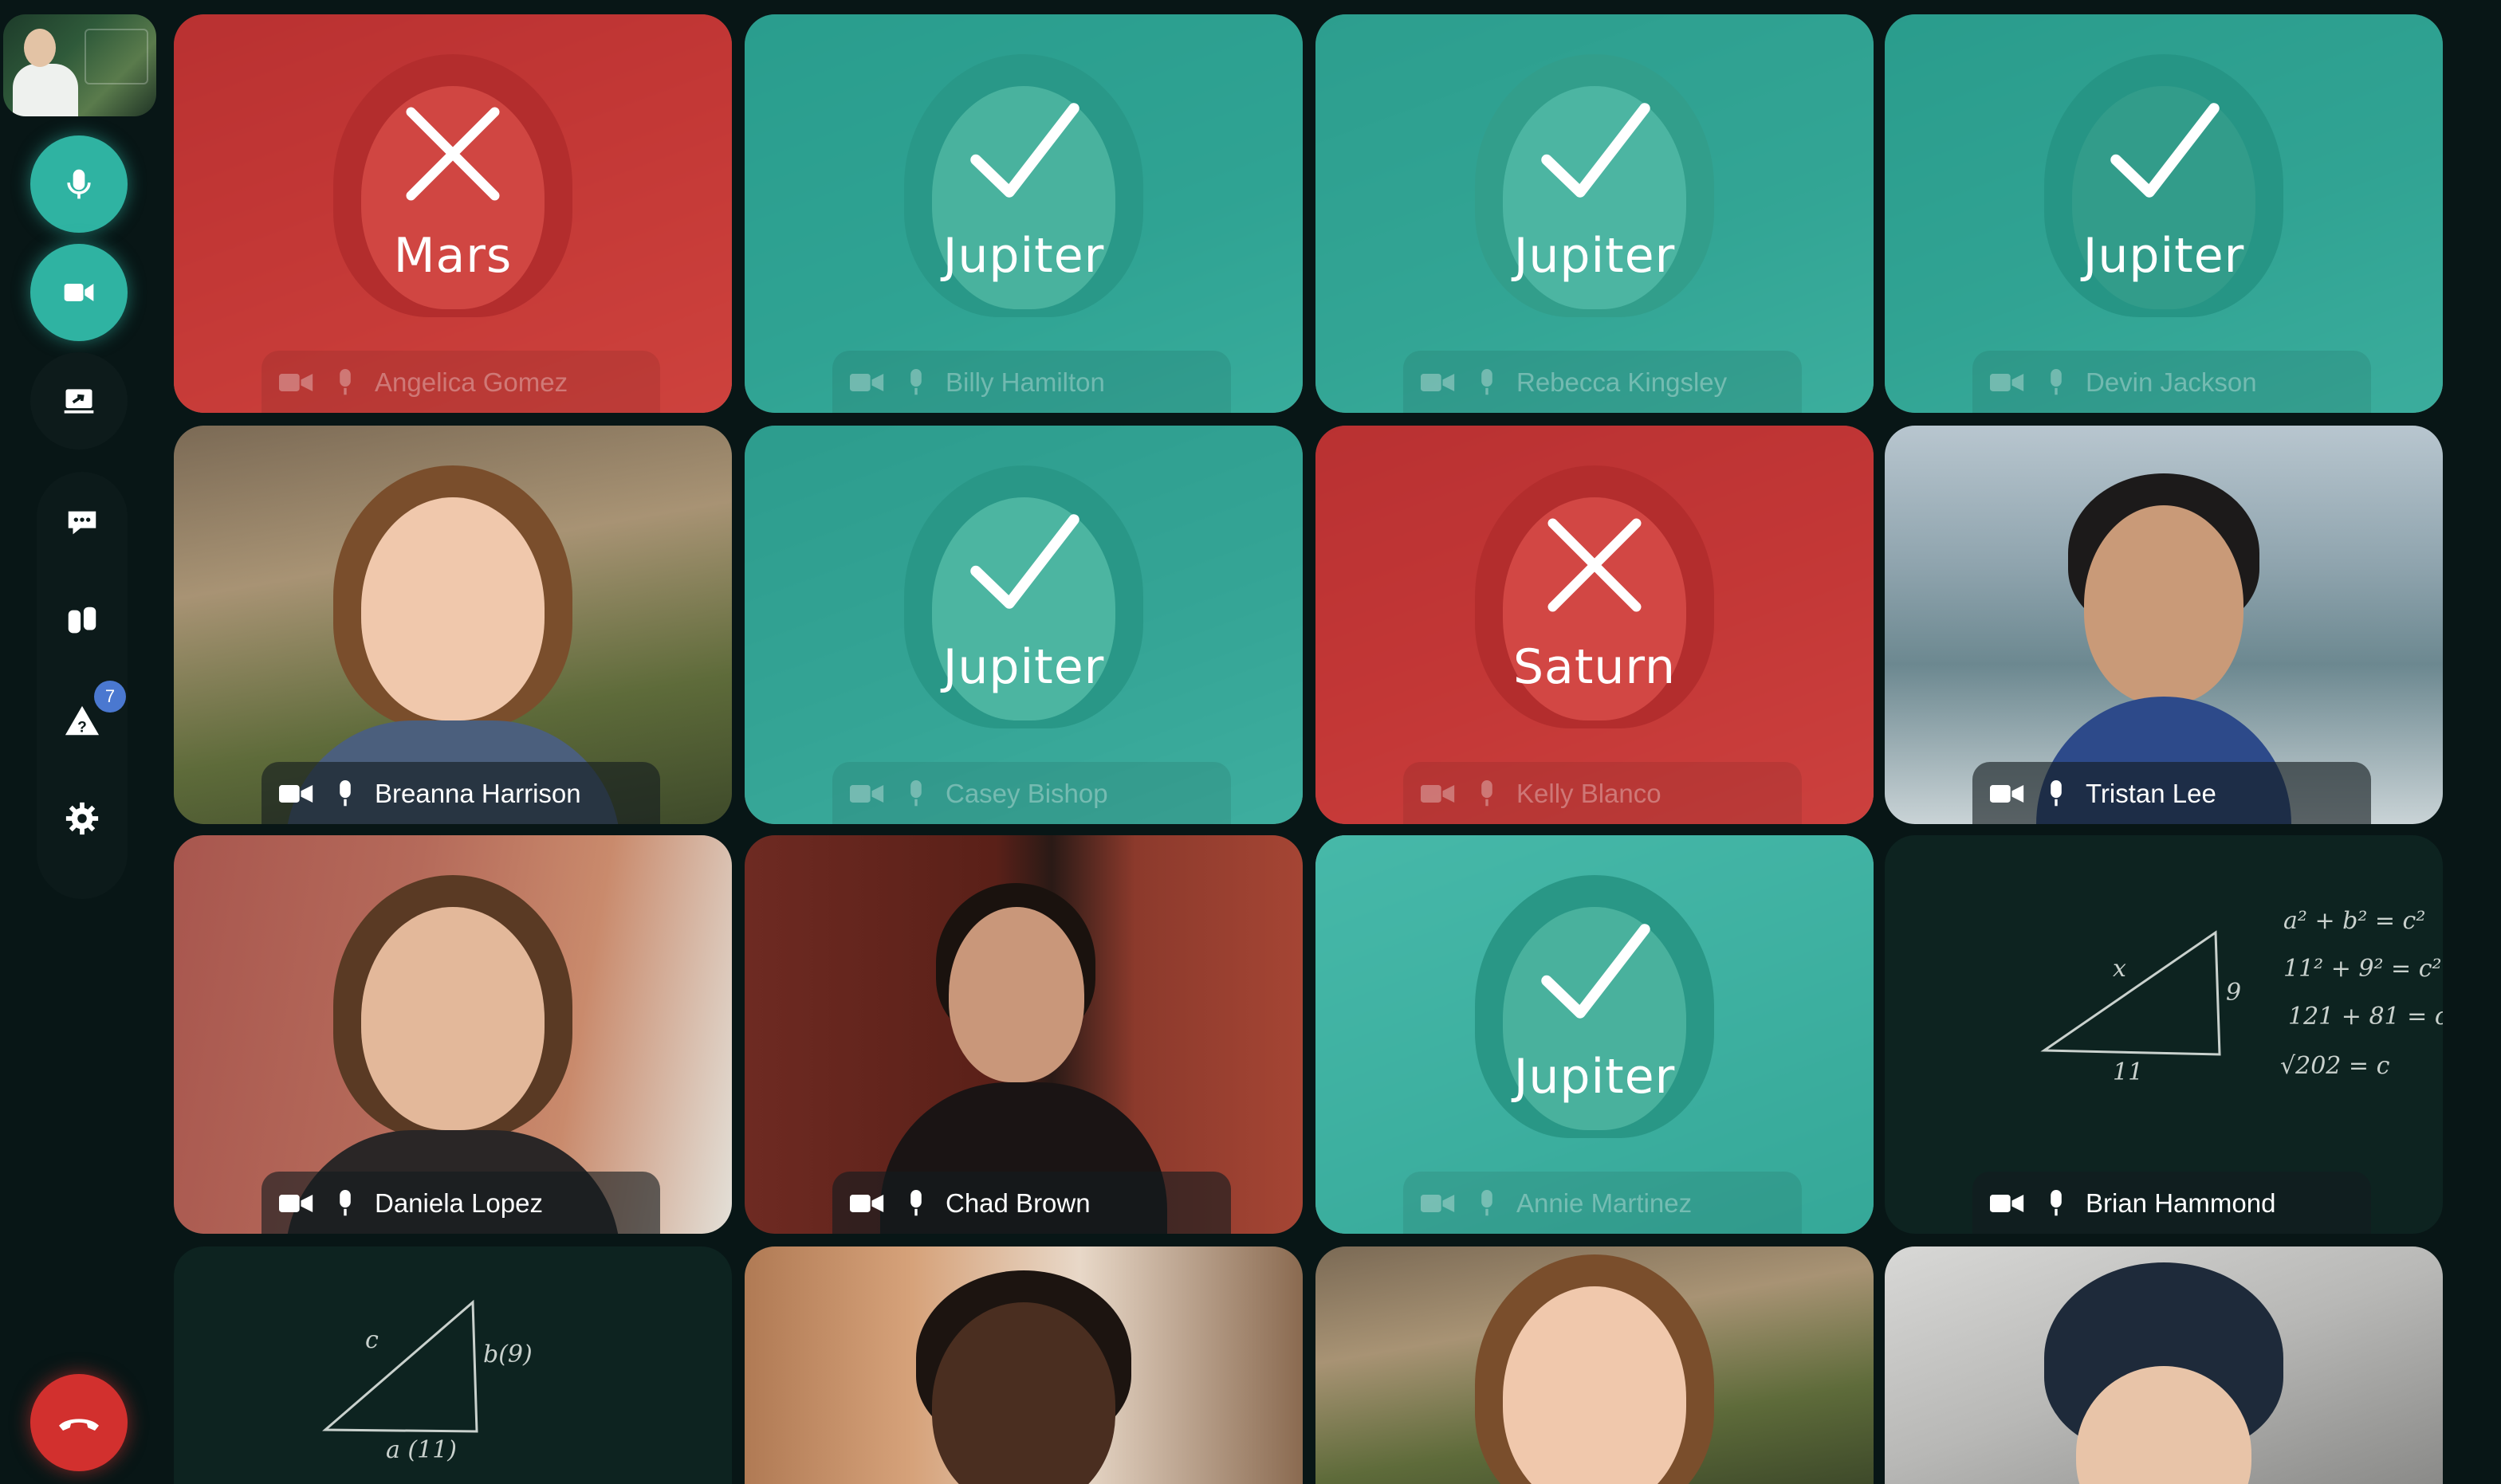 This screenshot has width=2501, height=1484. I want to click on microphone-button, so click(79, 184).